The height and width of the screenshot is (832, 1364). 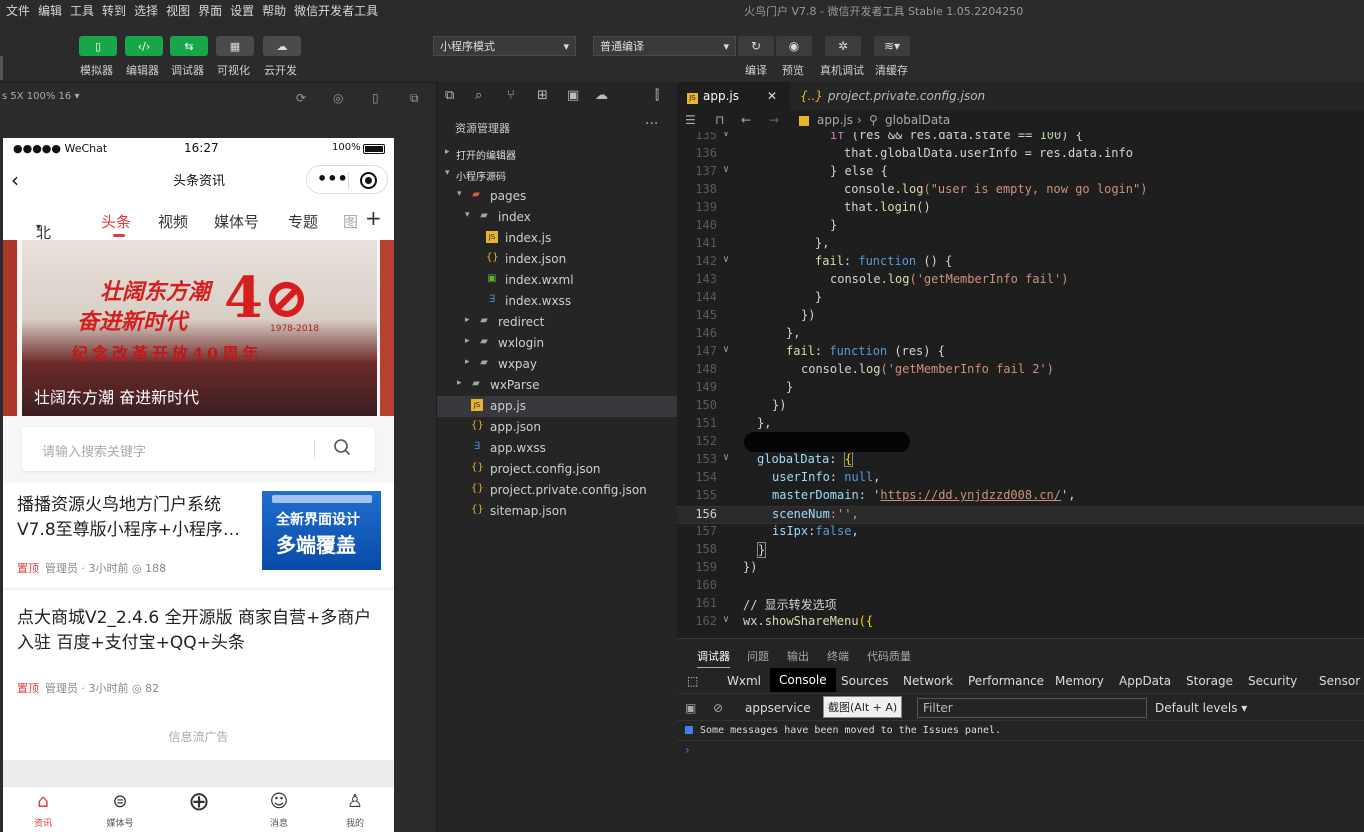 I want to click on console-prompt-icon: ›, so click(x=687, y=750).